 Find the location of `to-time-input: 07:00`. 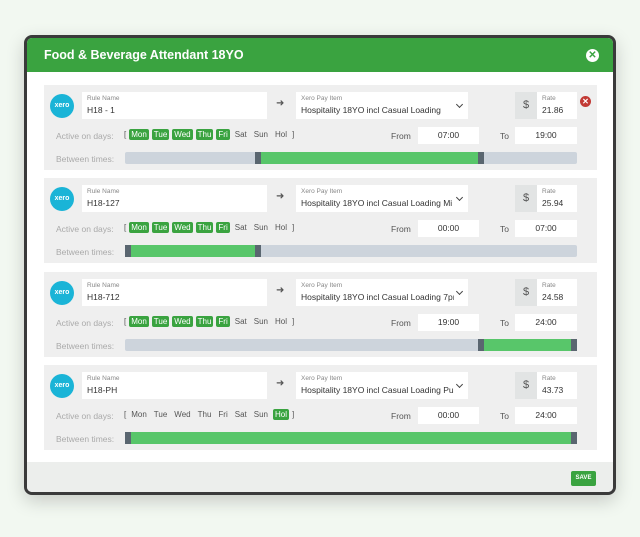

to-time-input: 07:00 is located at coordinates (546, 228).